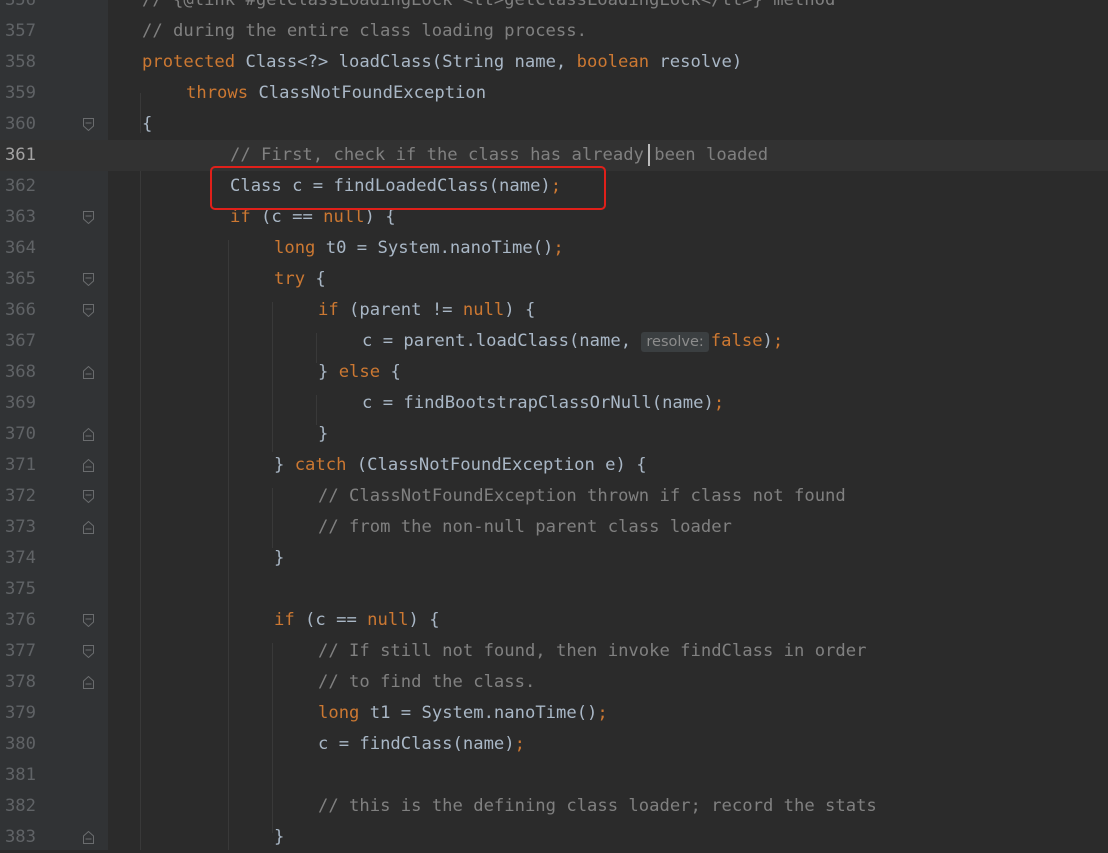 This screenshot has height=853, width=1108. Describe the element at coordinates (649, 155) in the screenshot. I see `text-caret` at that location.